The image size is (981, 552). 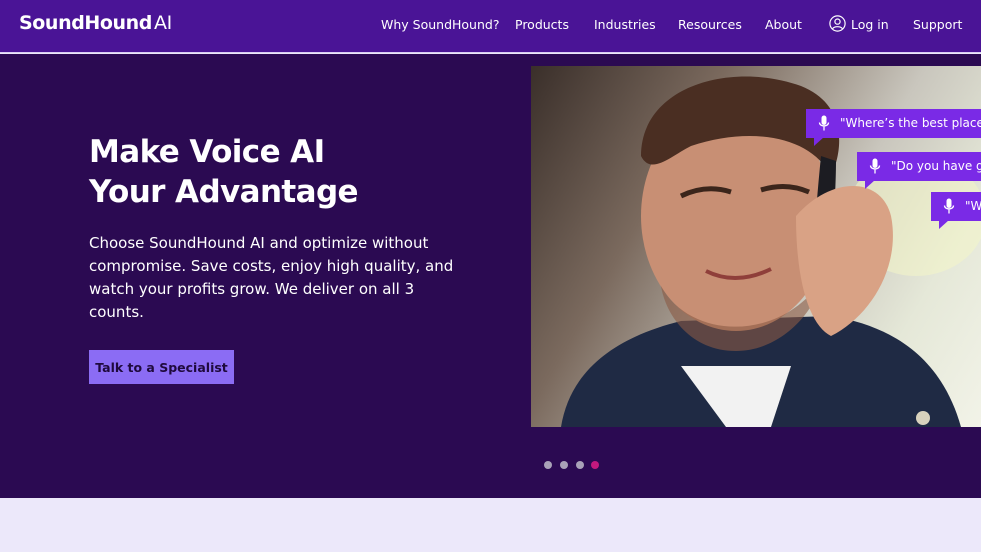 What do you see at coordinates (710, 24) in the screenshot?
I see `nav-resources: Resources` at bounding box center [710, 24].